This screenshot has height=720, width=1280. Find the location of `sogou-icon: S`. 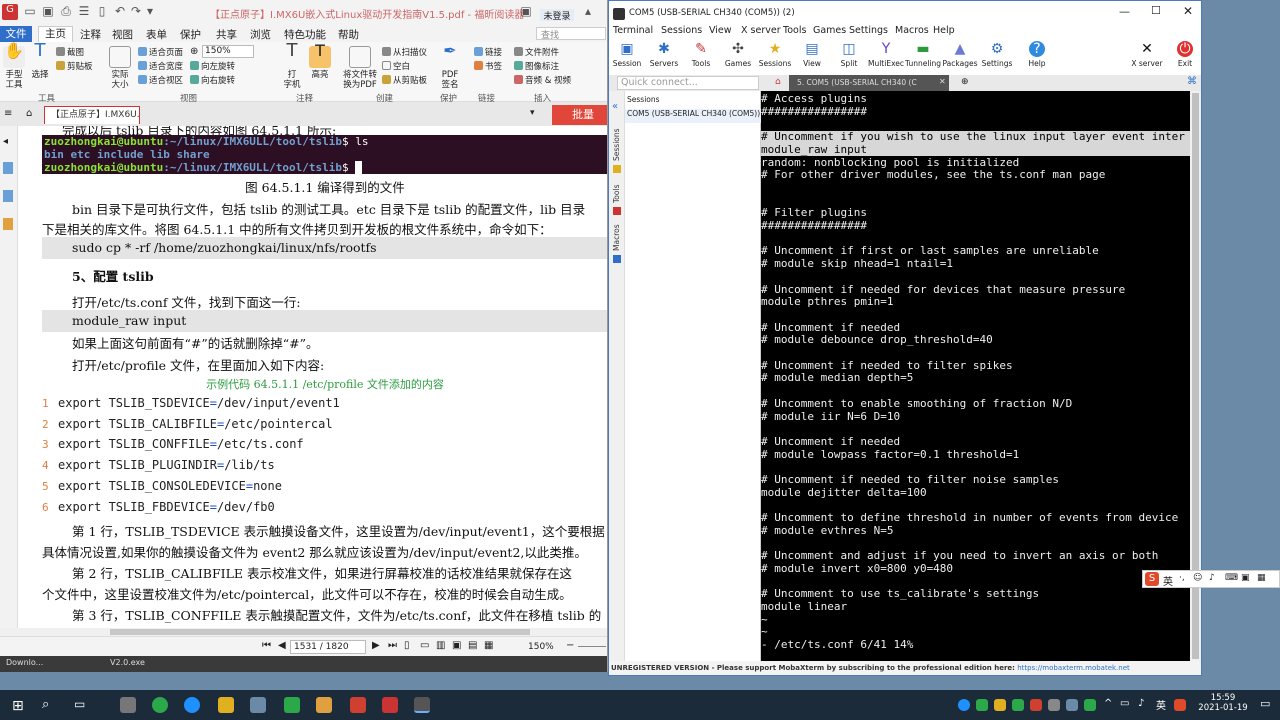

sogou-icon: S is located at coordinates (1152, 579).